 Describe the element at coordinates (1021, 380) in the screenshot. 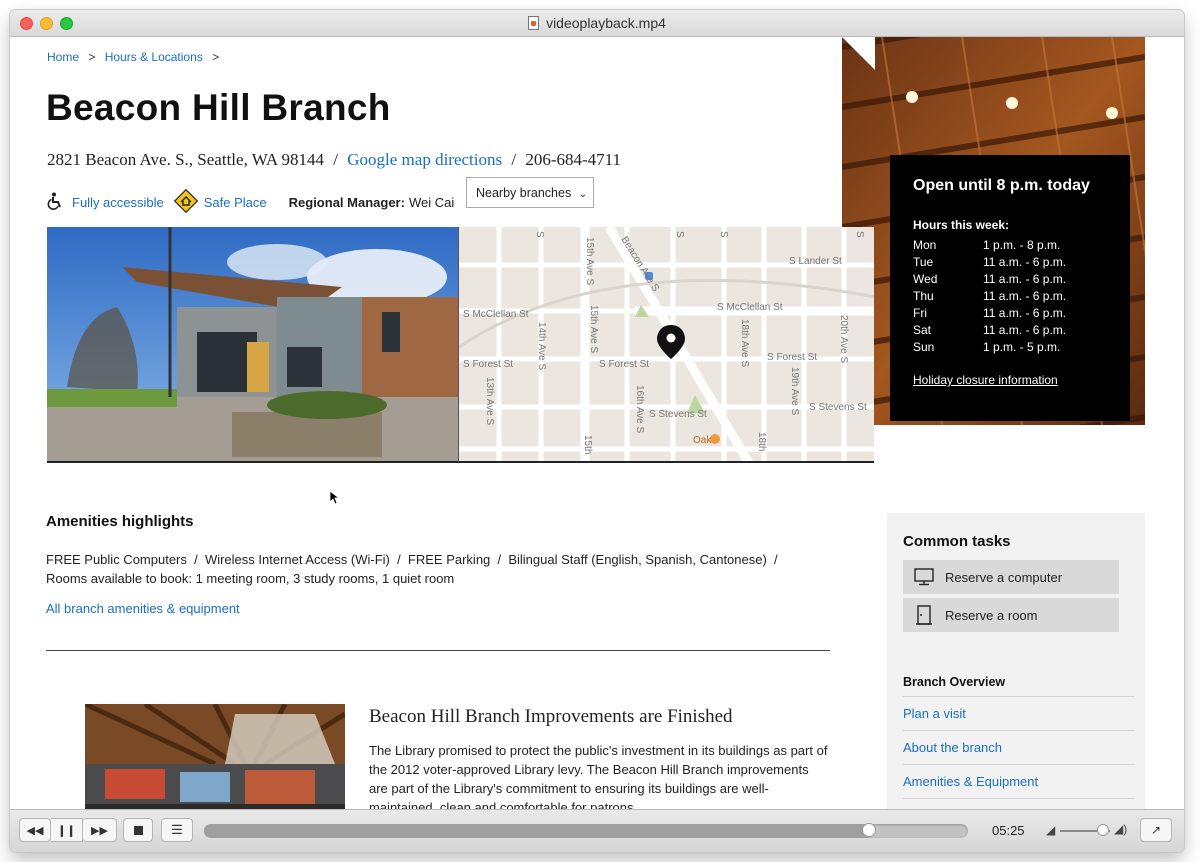

I see `holiday-closure-link: Holiday closure information` at that location.